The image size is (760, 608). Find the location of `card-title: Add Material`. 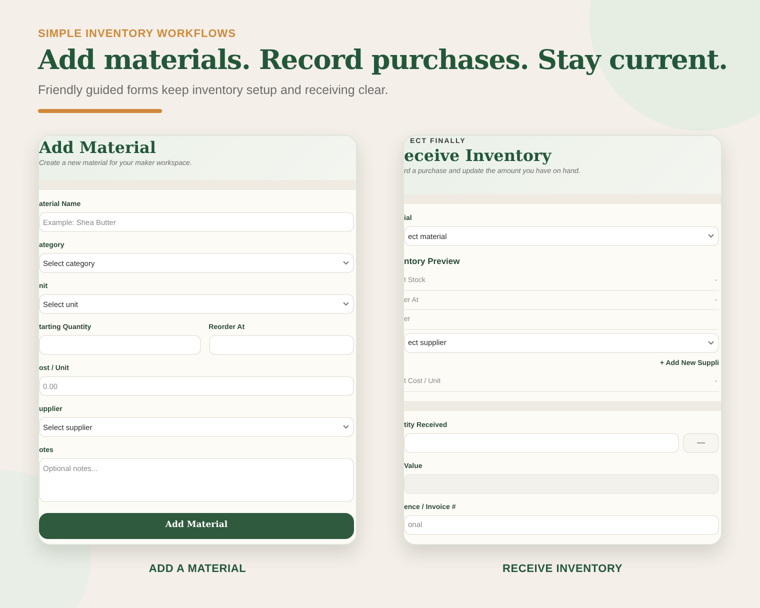

card-title: Add Material is located at coordinates (98, 148).